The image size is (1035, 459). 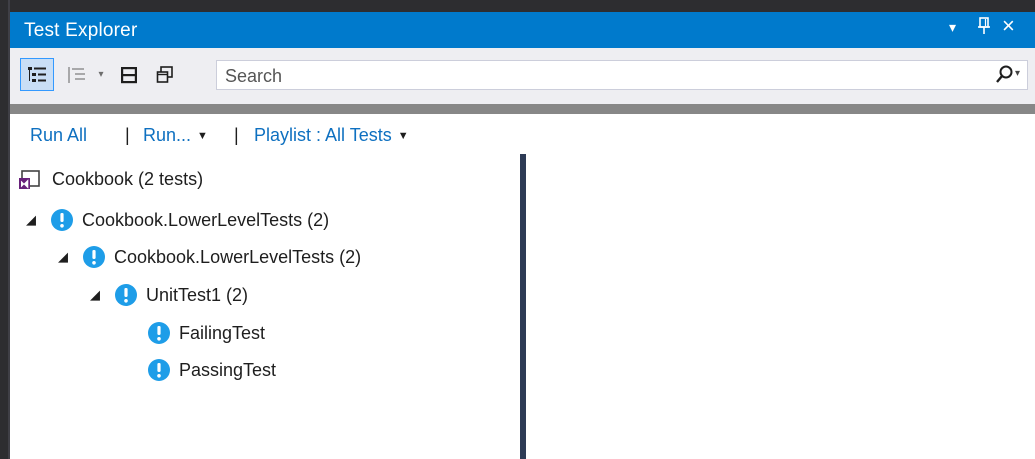 What do you see at coordinates (29, 179) in the screenshot?
I see `vs-project-icon` at bounding box center [29, 179].